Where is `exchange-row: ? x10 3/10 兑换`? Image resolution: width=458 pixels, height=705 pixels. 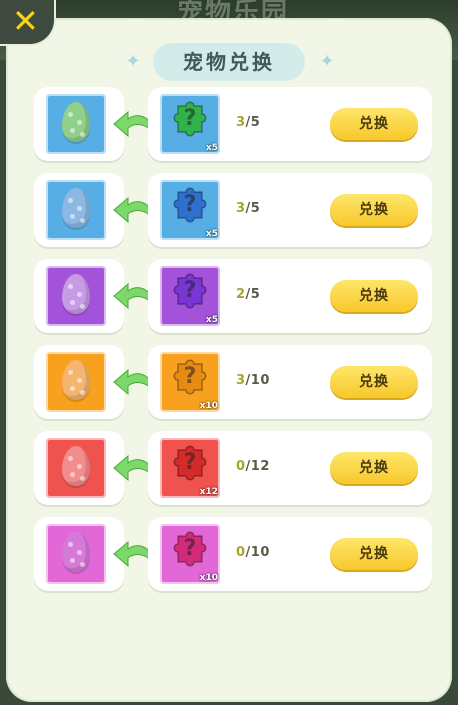
exchange-row: ? x10 3/10 兑换 is located at coordinates (233, 382).